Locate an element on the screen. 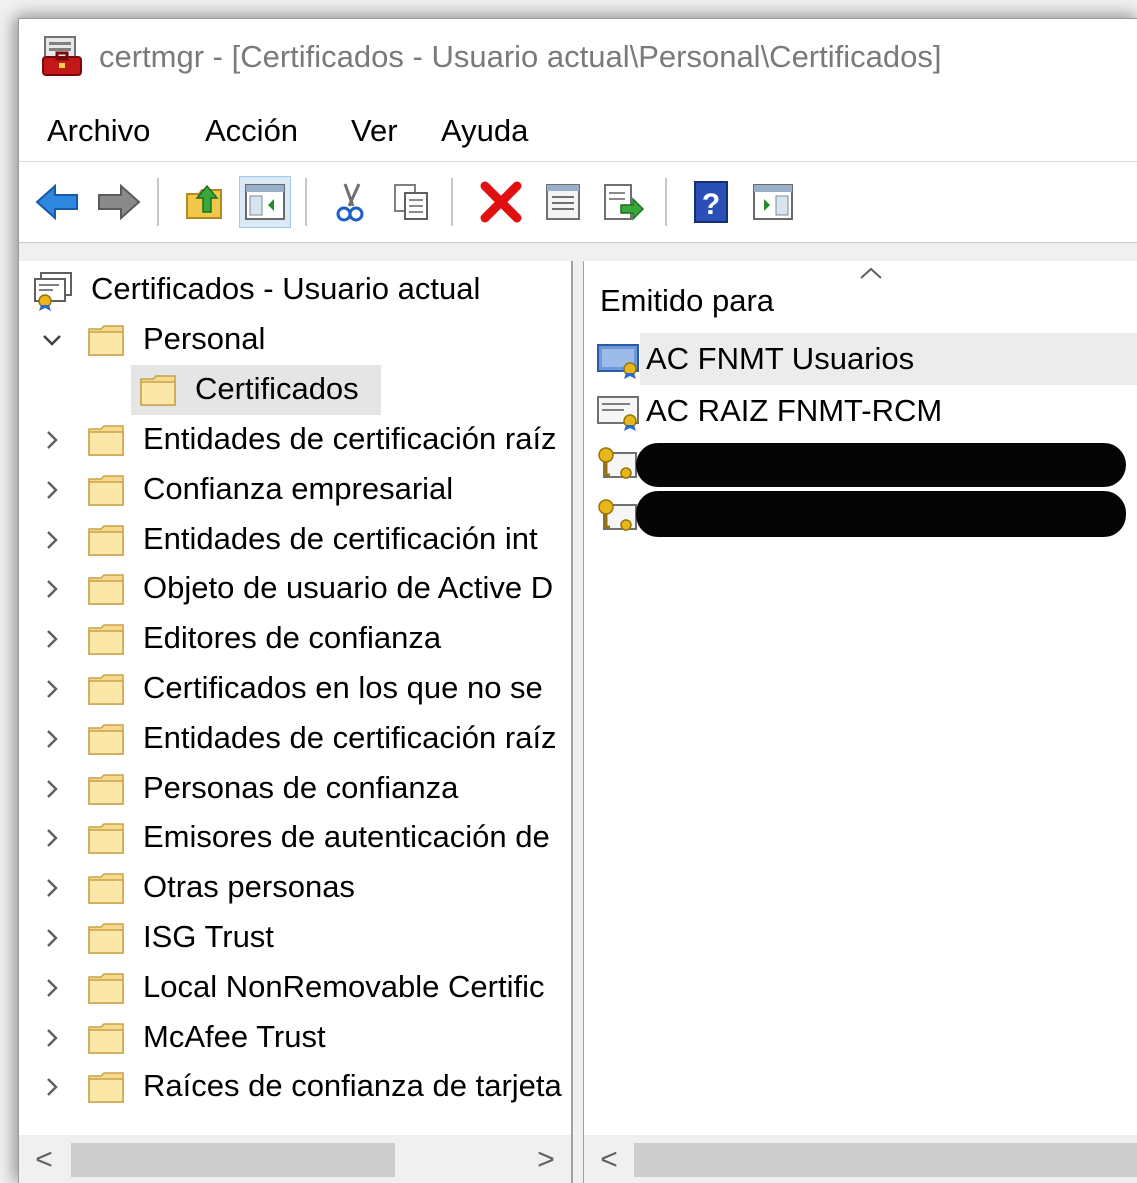  tree-item-label: Emisores de autenticación de is located at coordinates (346, 837).